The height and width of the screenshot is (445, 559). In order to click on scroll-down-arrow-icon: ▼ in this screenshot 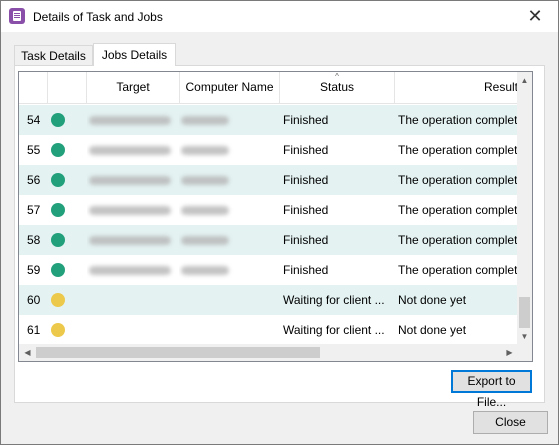, I will do `click(524, 336)`.